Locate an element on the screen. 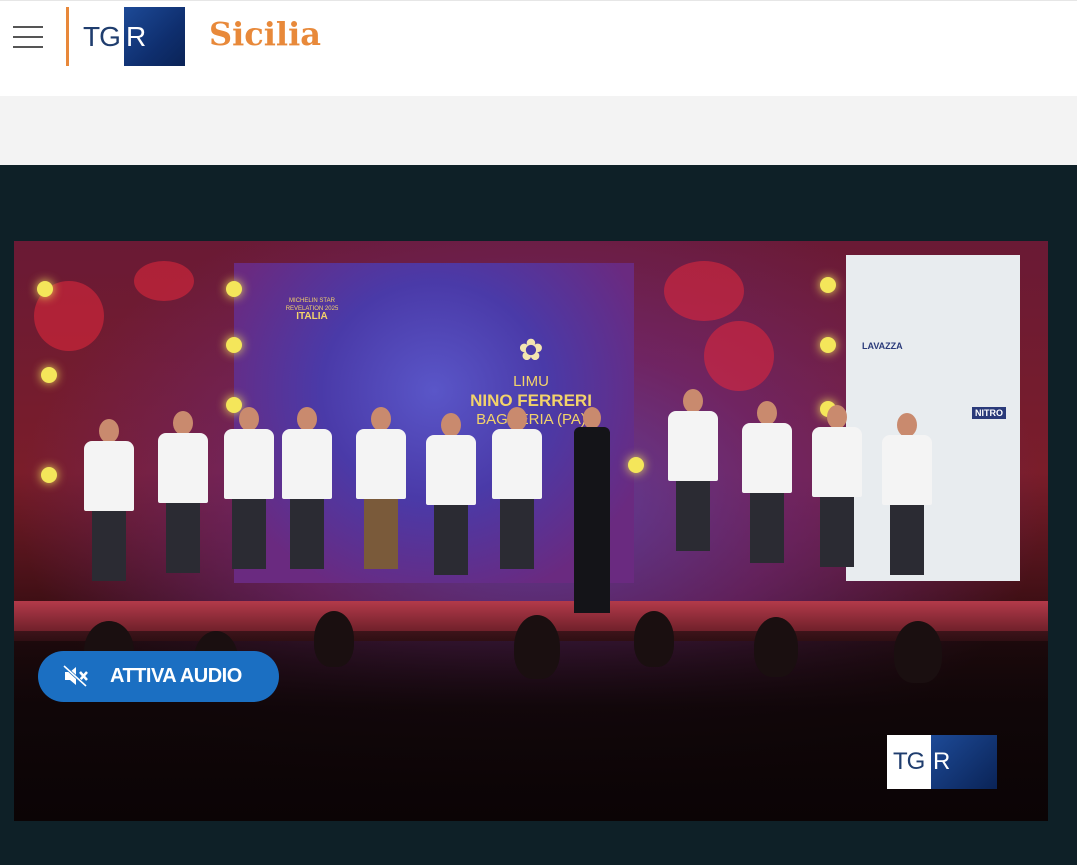 This screenshot has height=865, width=1077. presenter-figure is located at coordinates (592, 510).